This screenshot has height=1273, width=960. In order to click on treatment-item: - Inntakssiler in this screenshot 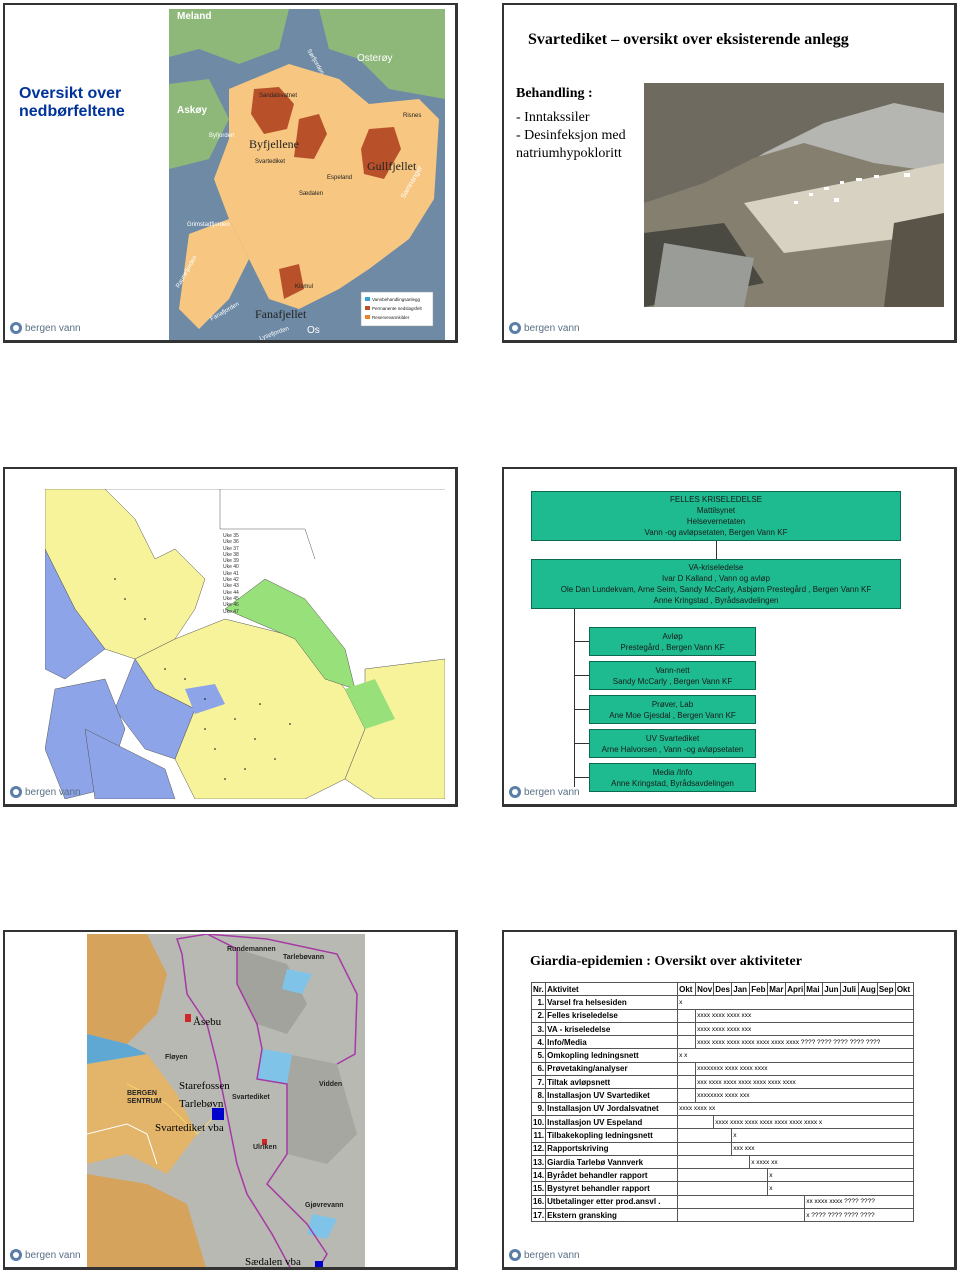, I will do `click(553, 117)`.